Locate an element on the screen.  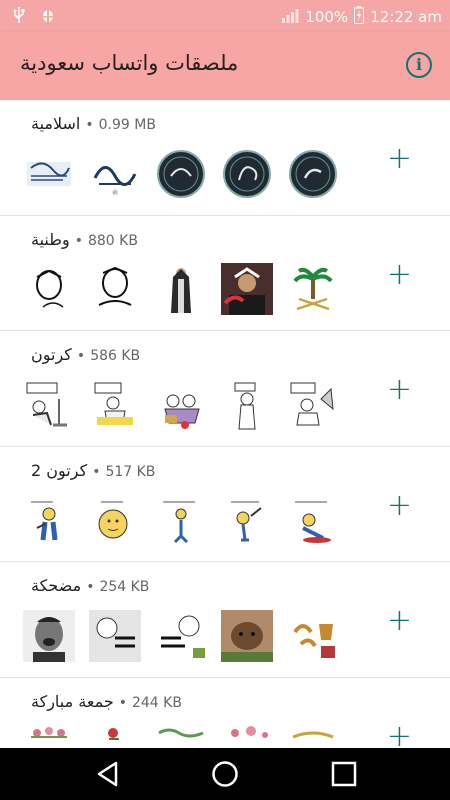
svg-text: ﷺ is located at coordinates (114, 192).